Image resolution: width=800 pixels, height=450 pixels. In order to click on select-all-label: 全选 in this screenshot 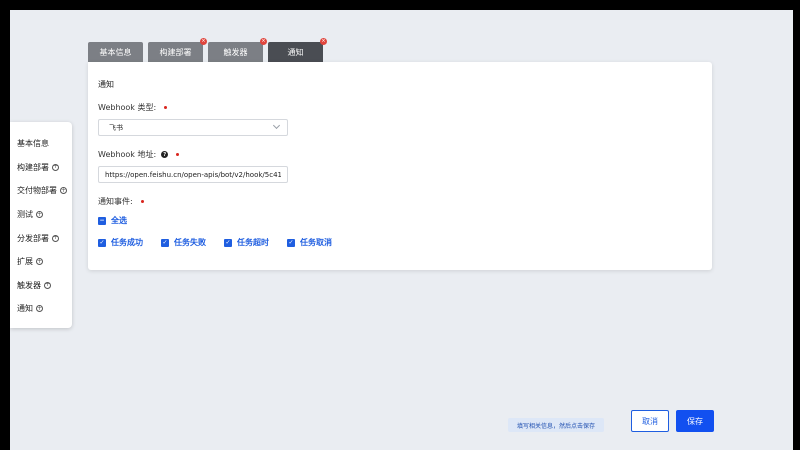, I will do `click(119, 220)`.